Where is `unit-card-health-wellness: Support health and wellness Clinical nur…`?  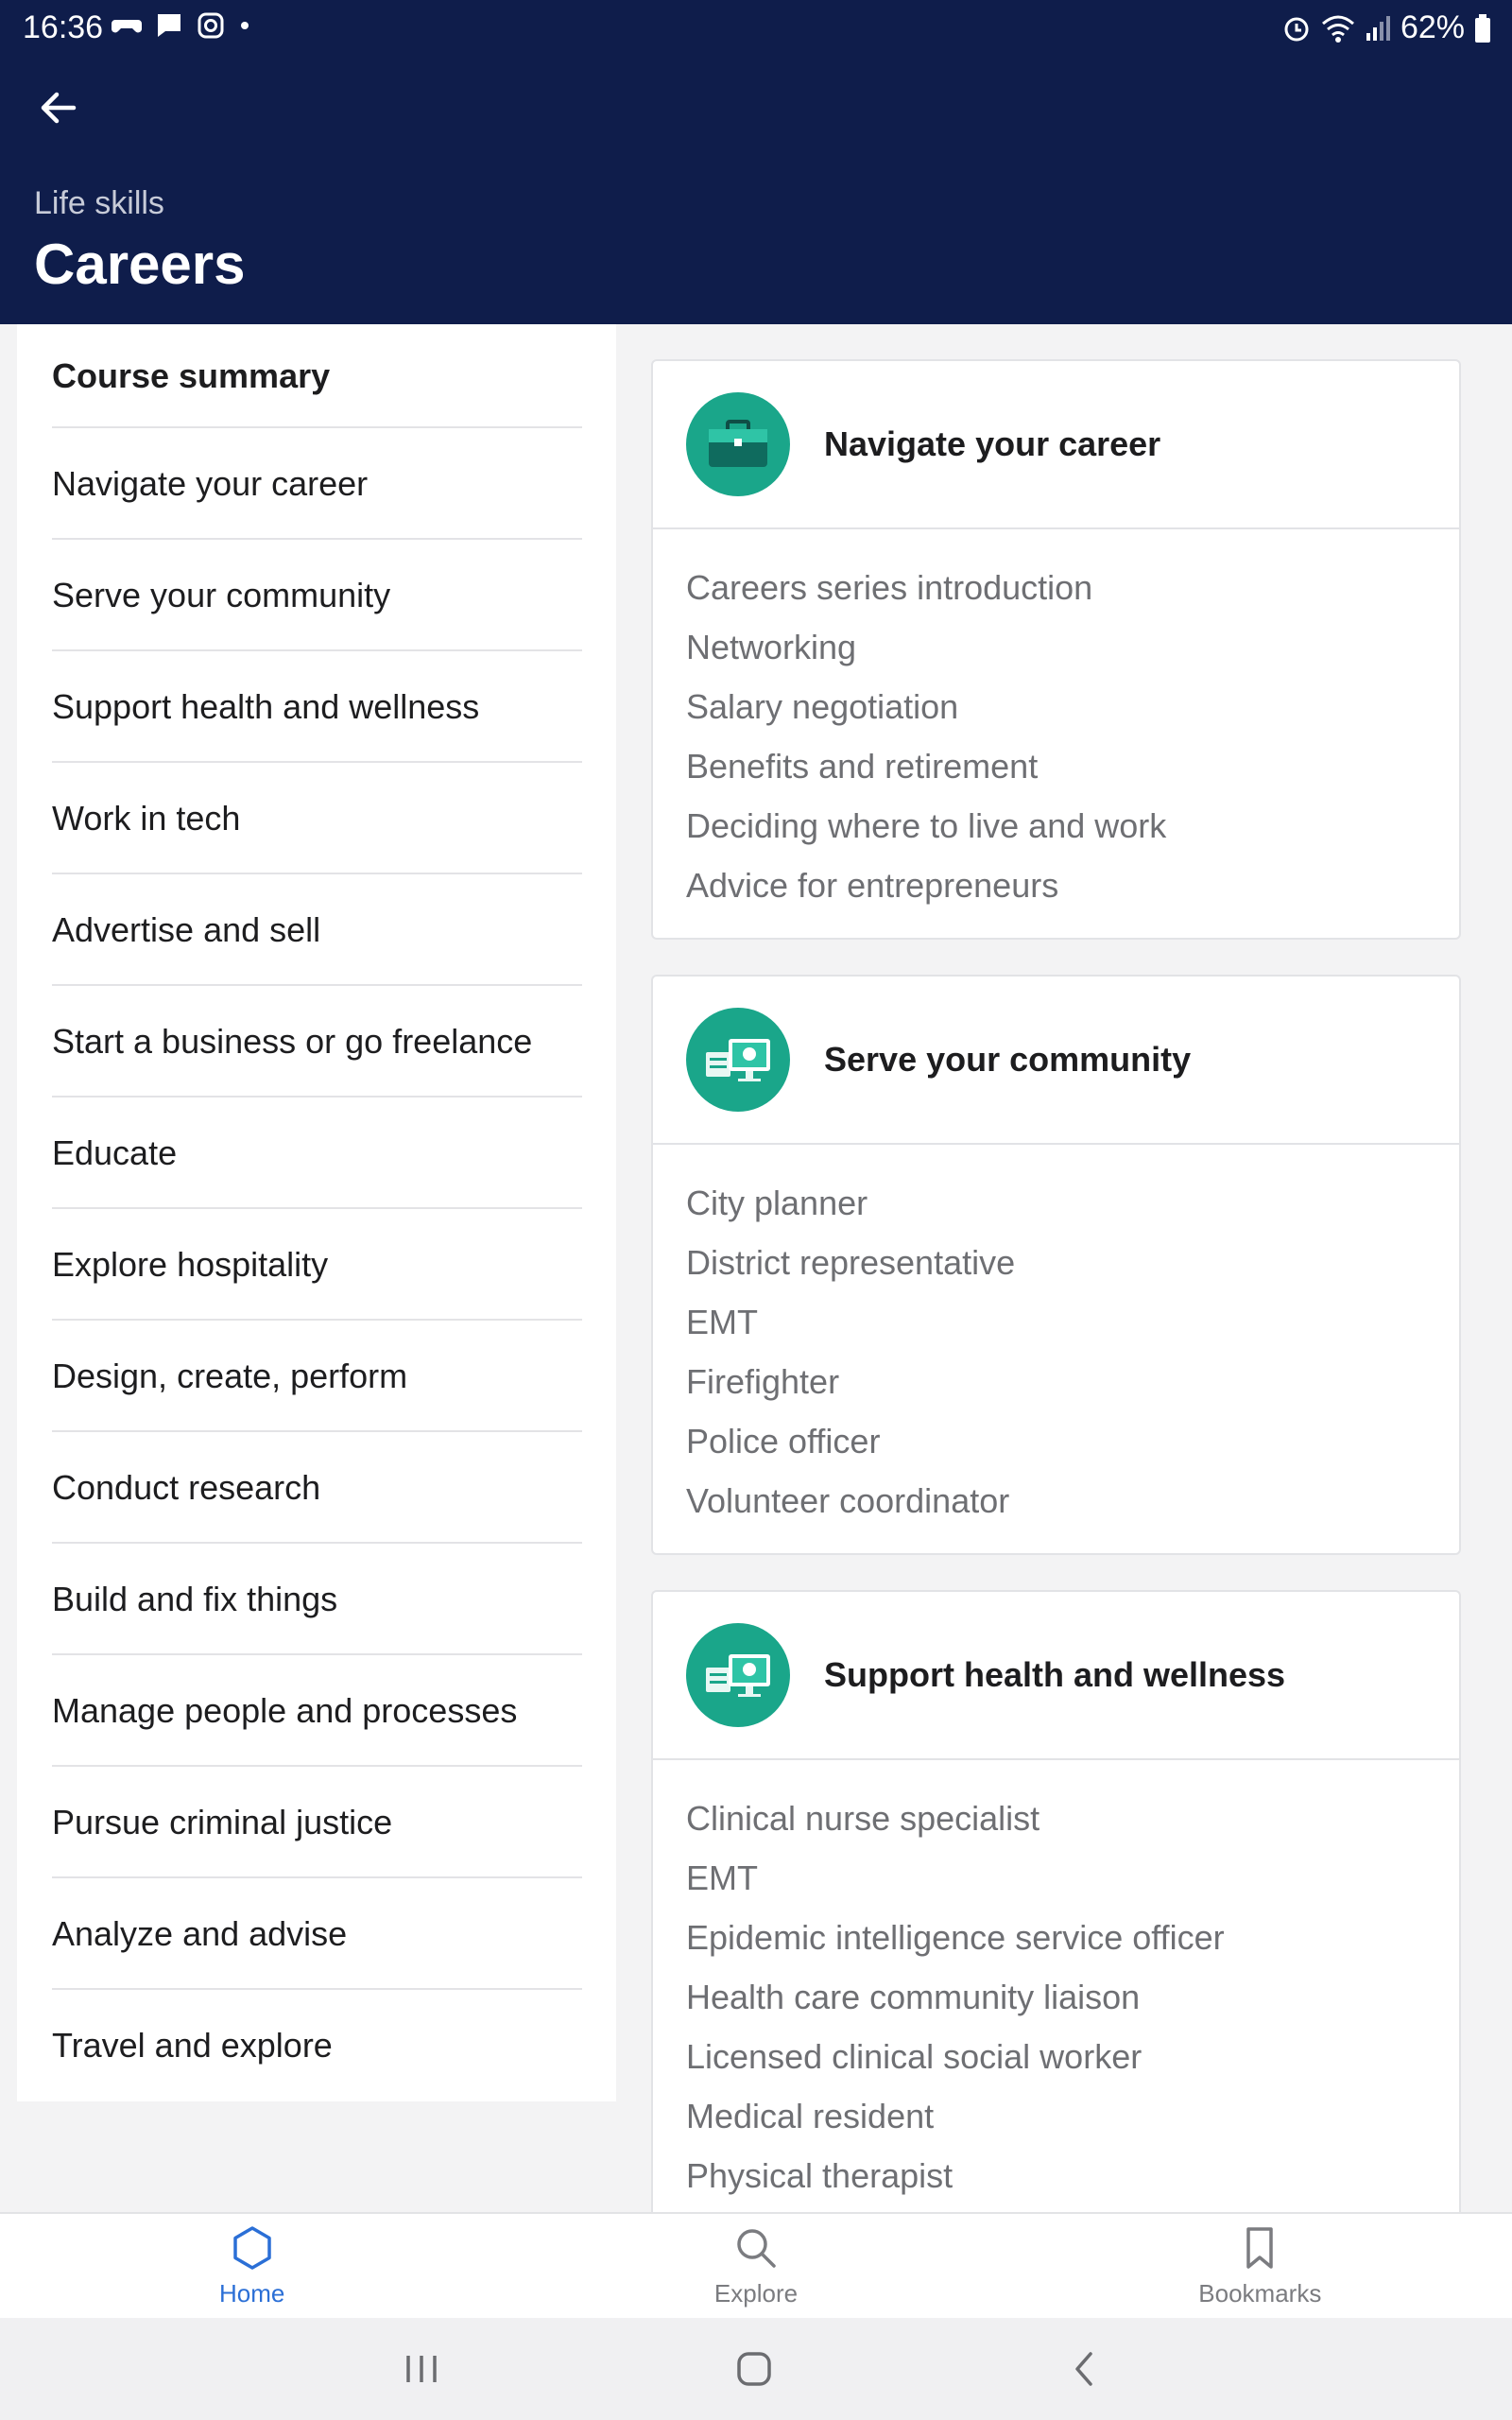
unit-card-health-wellness: Support health and wellness Clinical nur… is located at coordinates (1056, 1921).